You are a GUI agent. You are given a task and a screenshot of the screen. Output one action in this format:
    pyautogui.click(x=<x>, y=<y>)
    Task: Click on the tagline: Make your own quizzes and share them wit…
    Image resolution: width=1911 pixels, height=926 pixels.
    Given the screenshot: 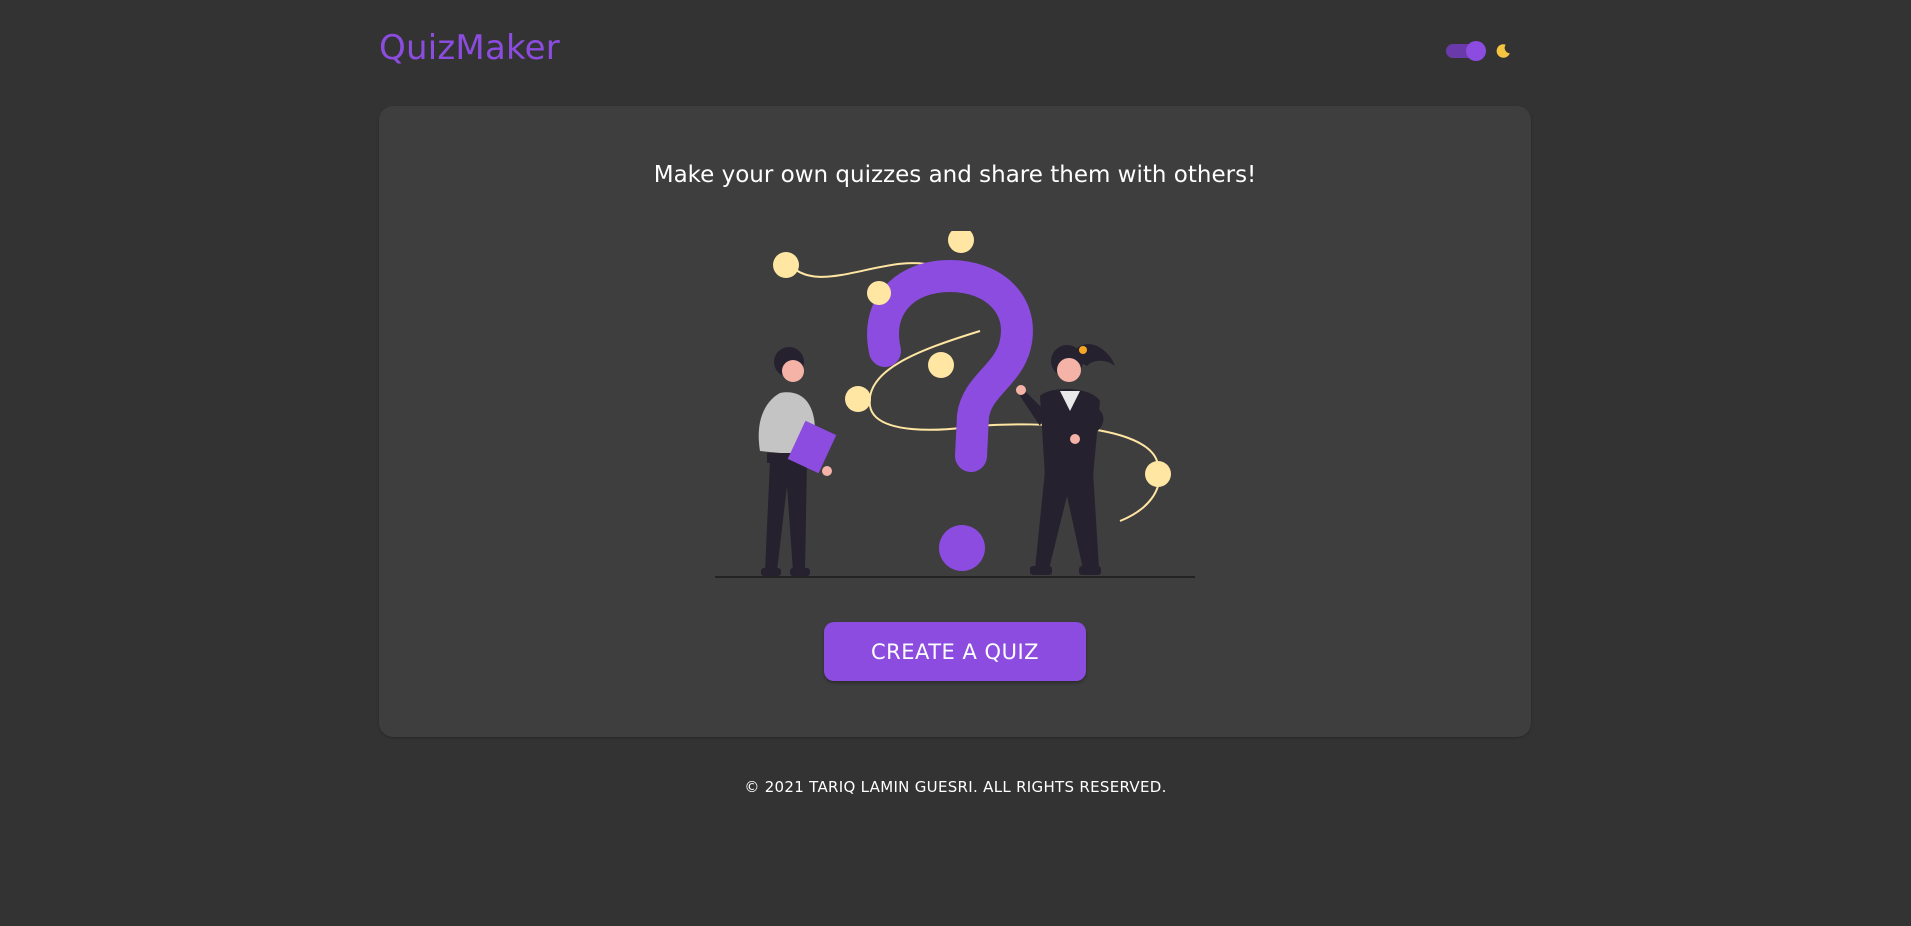 What is the action you would take?
    pyautogui.click(x=955, y=175)
    